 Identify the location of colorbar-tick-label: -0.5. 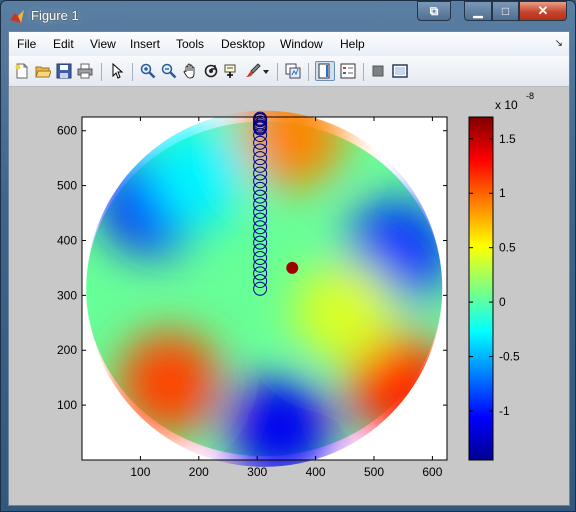
(509, 357).